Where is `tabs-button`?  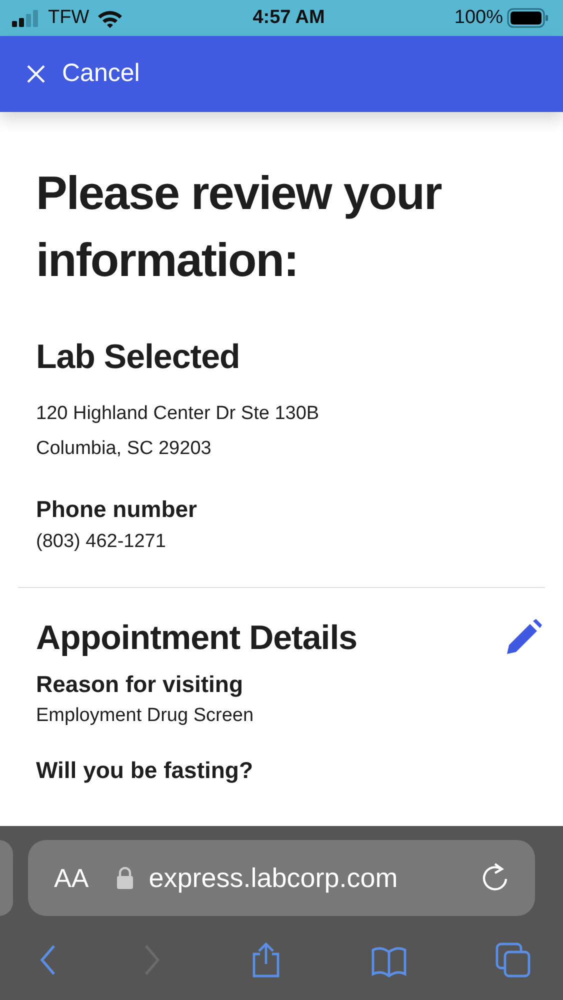
tabs-button is located at coordinates (513, 960).